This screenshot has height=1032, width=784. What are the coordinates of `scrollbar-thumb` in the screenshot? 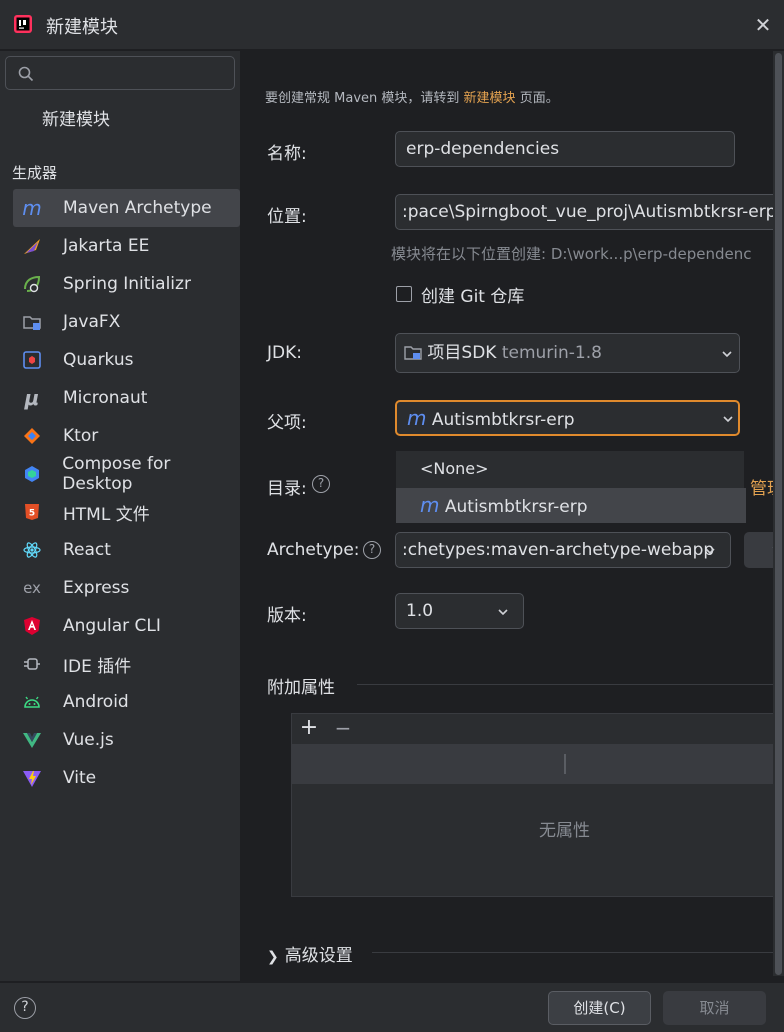 It's located at (778, 514).